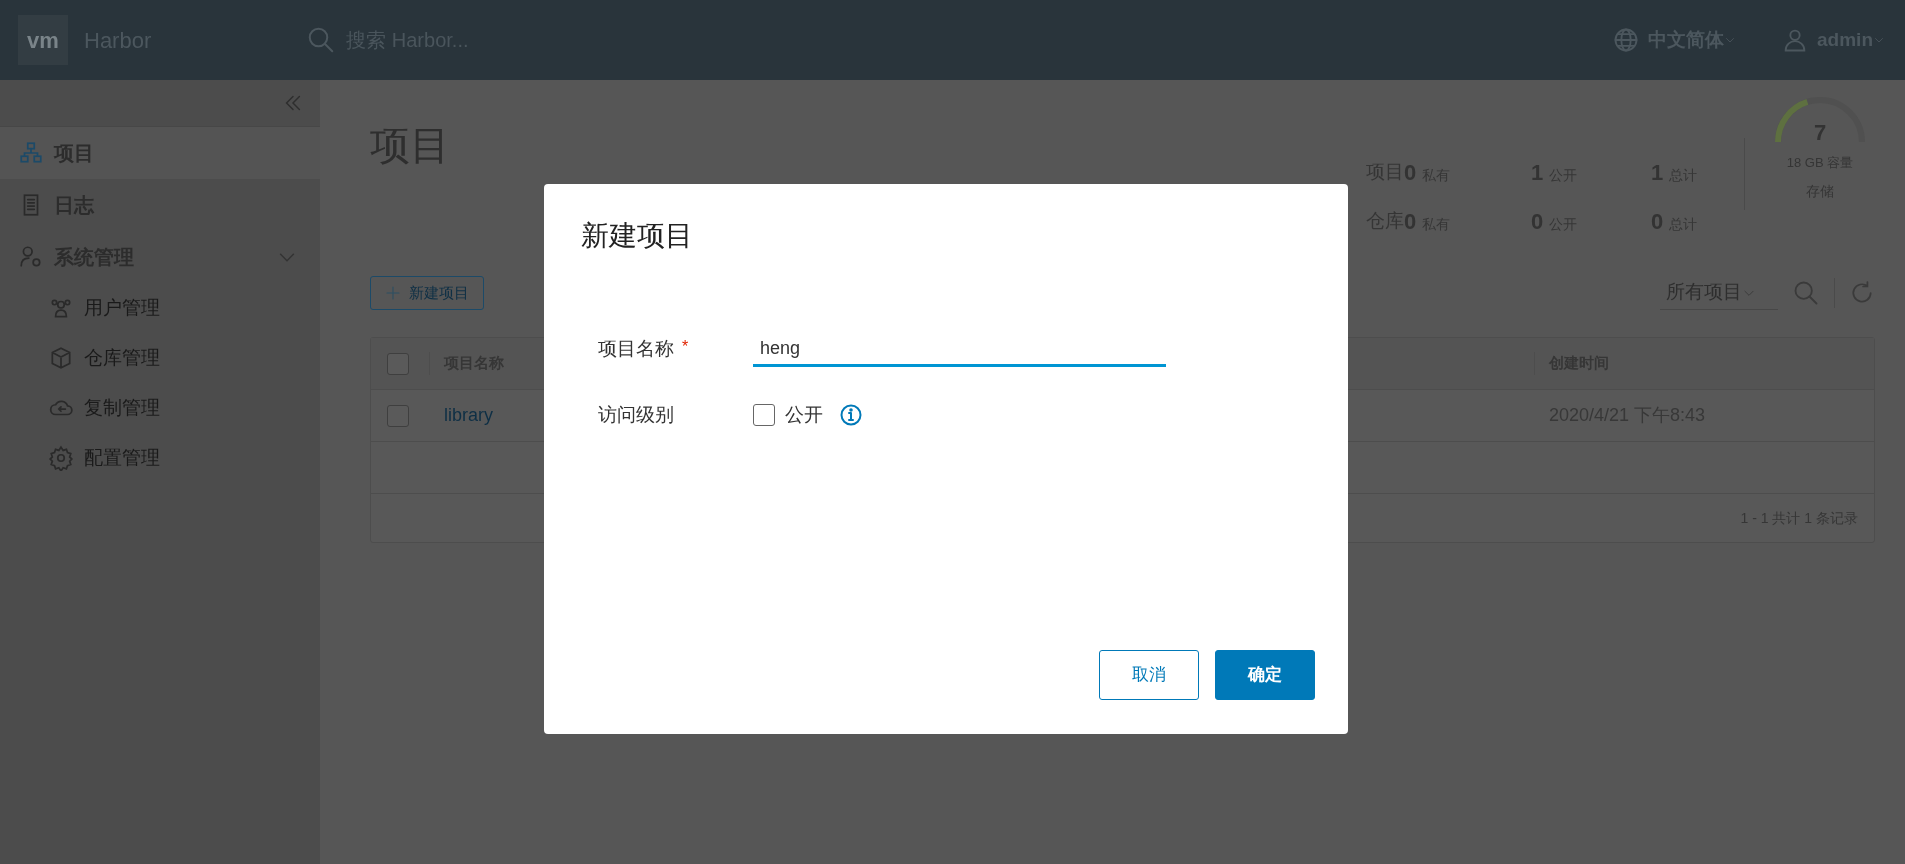 The height and width of the screenshot is (864, 1905). I want to click on logo: vm, so click(43, 40).